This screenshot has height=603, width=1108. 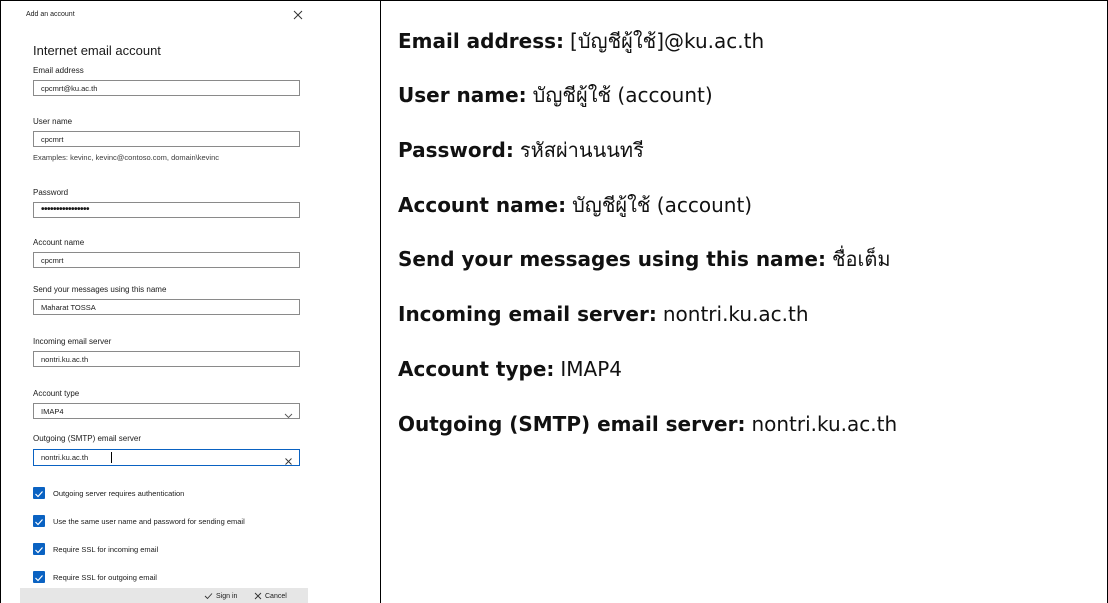 What do you see at coordinates (52, 260) in the screenshot?
I see `account-name-value: cpcmrt` at bounding box center [52, 260].